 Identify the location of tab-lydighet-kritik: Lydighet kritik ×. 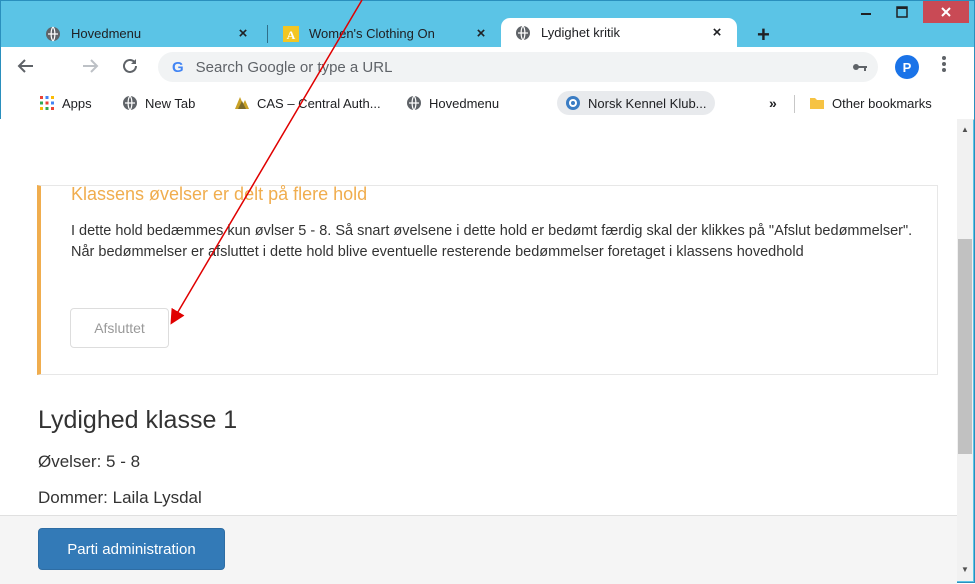
(619, 32).